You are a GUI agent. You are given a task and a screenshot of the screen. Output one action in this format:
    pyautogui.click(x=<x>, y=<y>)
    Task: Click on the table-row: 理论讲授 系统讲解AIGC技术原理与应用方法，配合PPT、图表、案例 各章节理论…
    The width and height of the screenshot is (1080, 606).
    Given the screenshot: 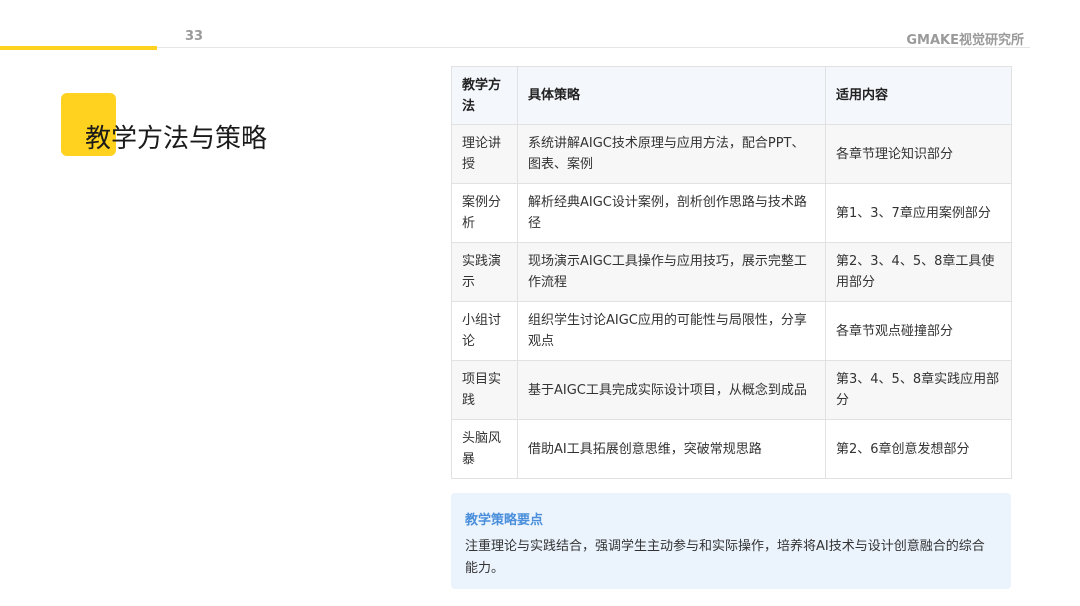 What is the action you would take?
    pyautogui.click(x=731, y=154)
    